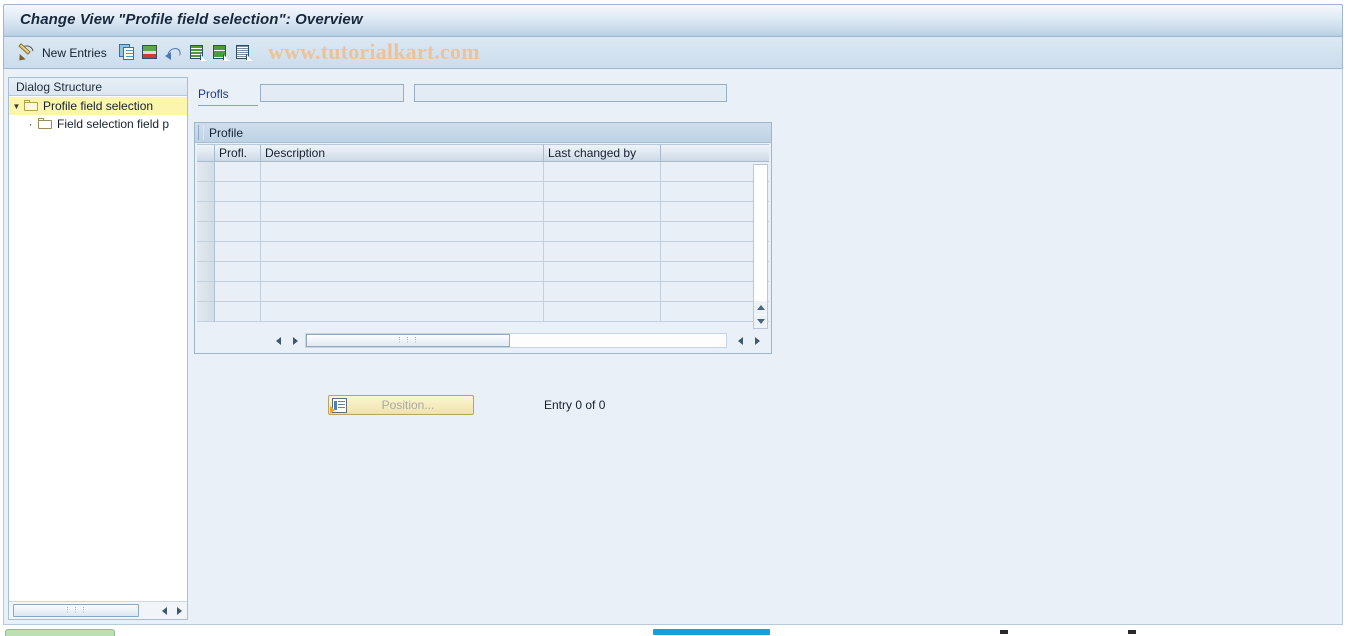 This screenshot has height=636, width=1355. Describe the element at coordinates (602, 153) in the screenshot. I see `table-header-last-changed-by: Last changed by` at that location.